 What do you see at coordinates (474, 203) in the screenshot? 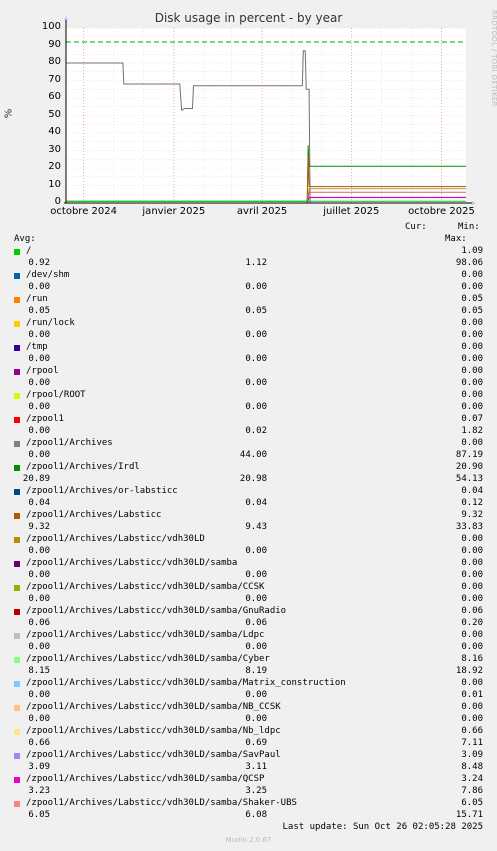
I see `x-axis-arrow` at bounding box center [474, 203].